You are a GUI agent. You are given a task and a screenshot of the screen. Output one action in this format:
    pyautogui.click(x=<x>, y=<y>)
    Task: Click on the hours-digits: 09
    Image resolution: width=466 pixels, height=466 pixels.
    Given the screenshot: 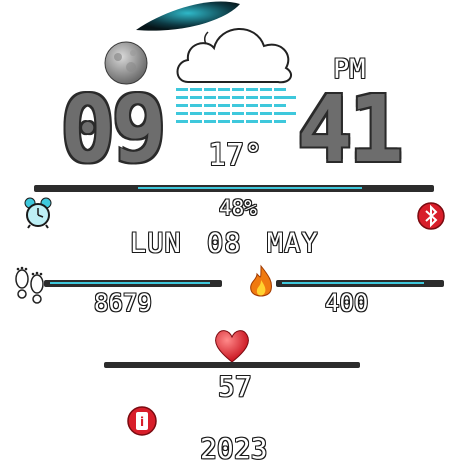 What is the action you would take?
    pyautogui.click(x=113, y=129)
    